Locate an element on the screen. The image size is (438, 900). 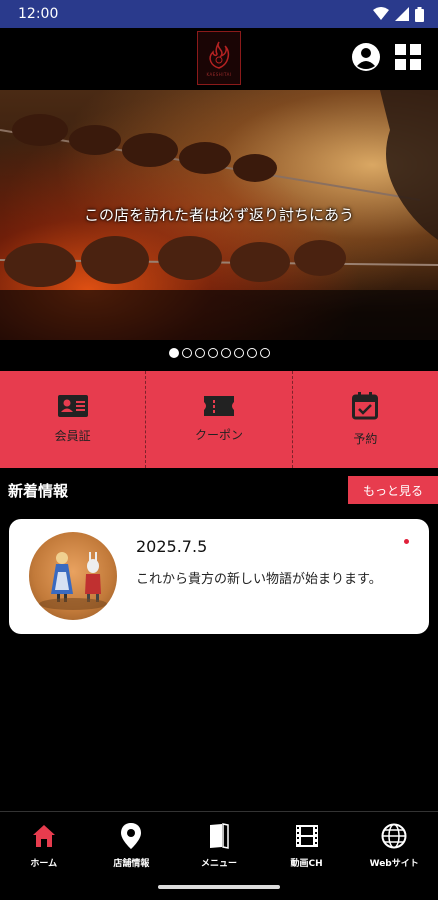
grid-menu-button is located at coordinates (408, 57).